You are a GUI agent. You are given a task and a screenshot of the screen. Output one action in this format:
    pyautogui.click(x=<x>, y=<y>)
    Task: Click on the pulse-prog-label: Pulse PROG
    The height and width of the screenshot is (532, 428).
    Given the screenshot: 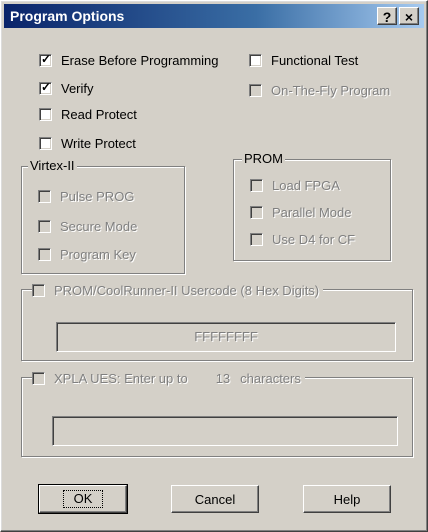 What is the action you would take?
    pyautogui.click(x=97, y=196)
    